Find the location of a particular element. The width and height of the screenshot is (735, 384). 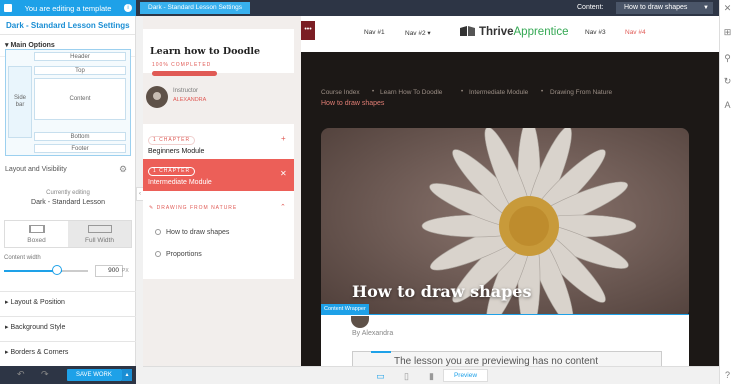

full-width-icon is located at coordinates (99, 229).